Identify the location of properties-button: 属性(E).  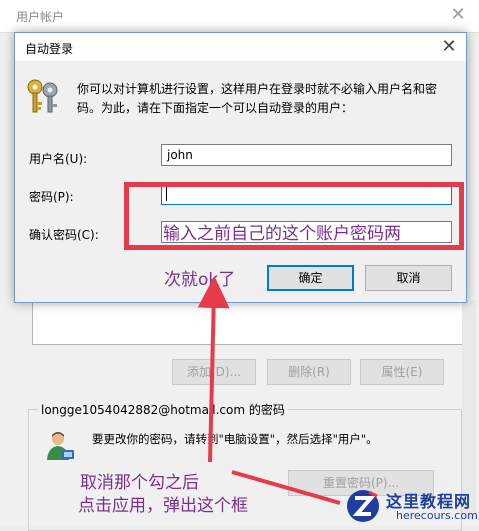
(402, 372).